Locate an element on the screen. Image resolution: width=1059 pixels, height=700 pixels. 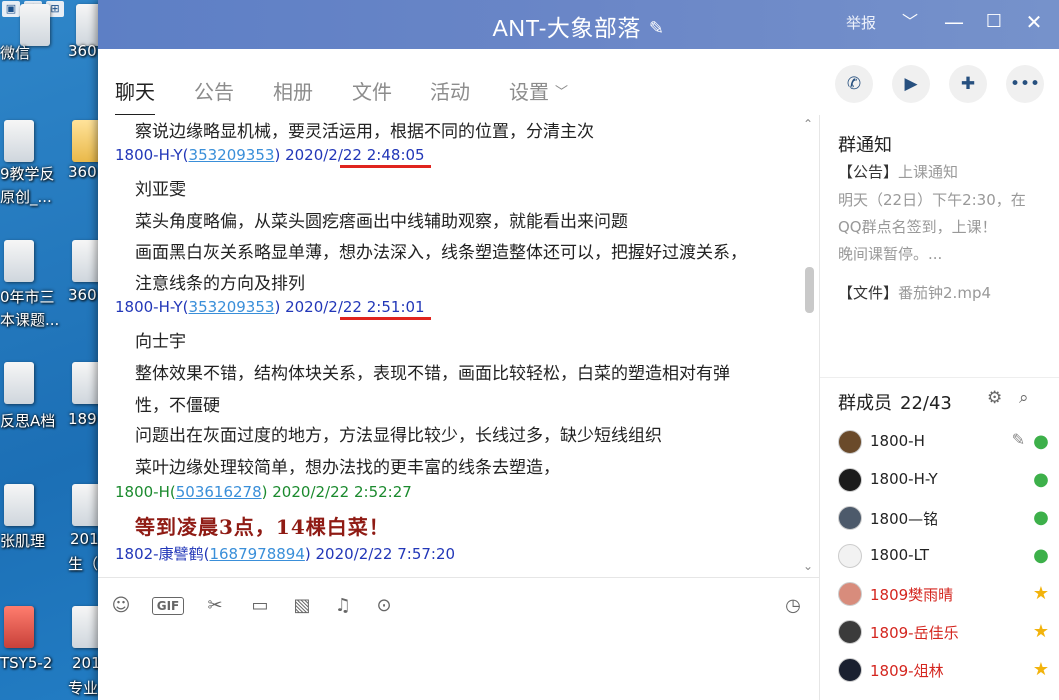
member-item: 1800-LT ● is located at coordinates (945, 557).